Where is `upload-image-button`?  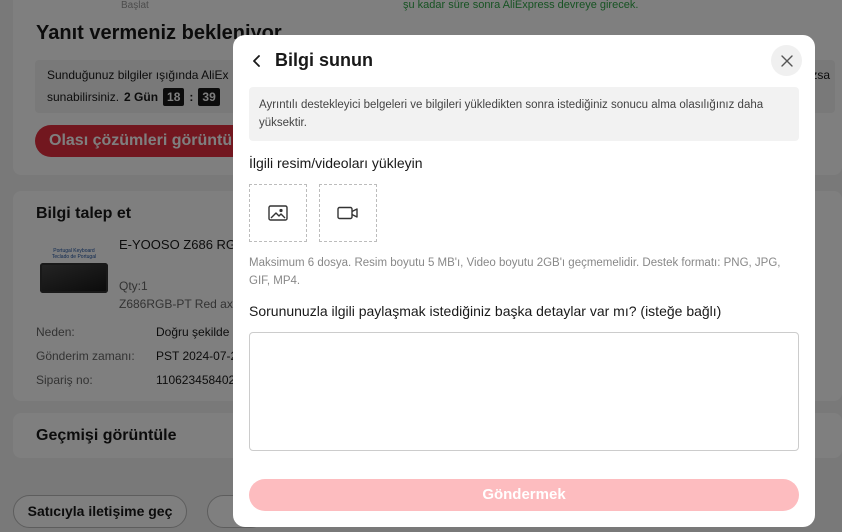
upload-image-button is located at coordinates (278, 213).